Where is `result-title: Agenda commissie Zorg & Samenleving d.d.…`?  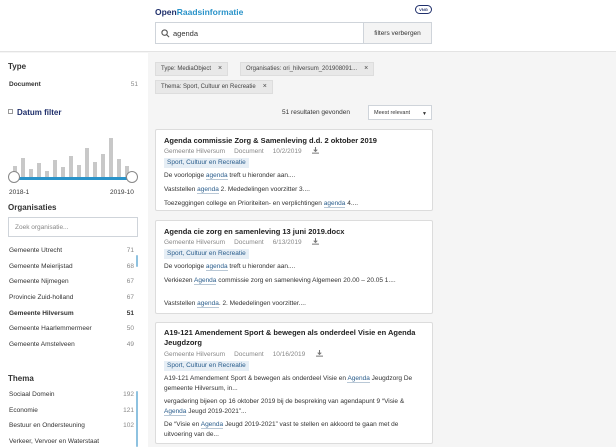 result-title: Agenda commissie Zorg & Samenleving d.d.… is located at coordinates (295, 141).